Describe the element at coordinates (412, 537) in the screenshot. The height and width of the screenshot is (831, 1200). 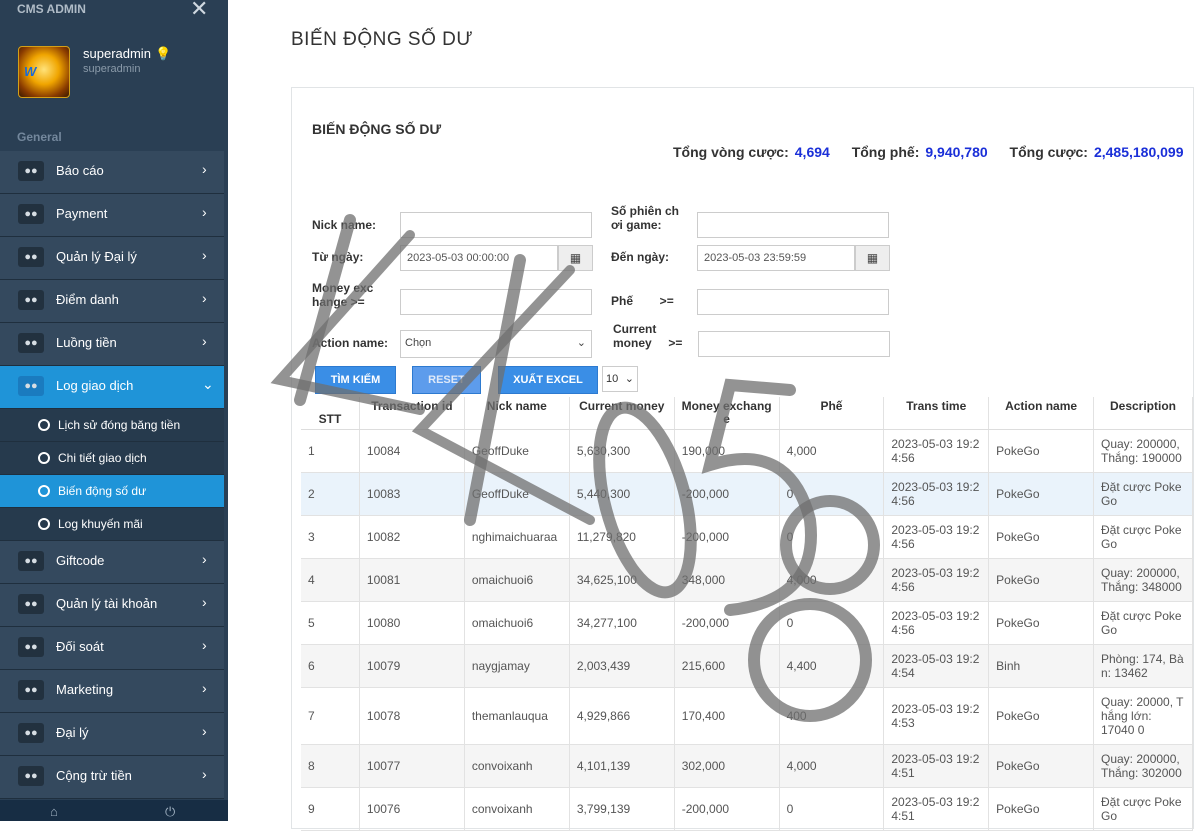
I see `cell-transaction-id: 10082` at that location.